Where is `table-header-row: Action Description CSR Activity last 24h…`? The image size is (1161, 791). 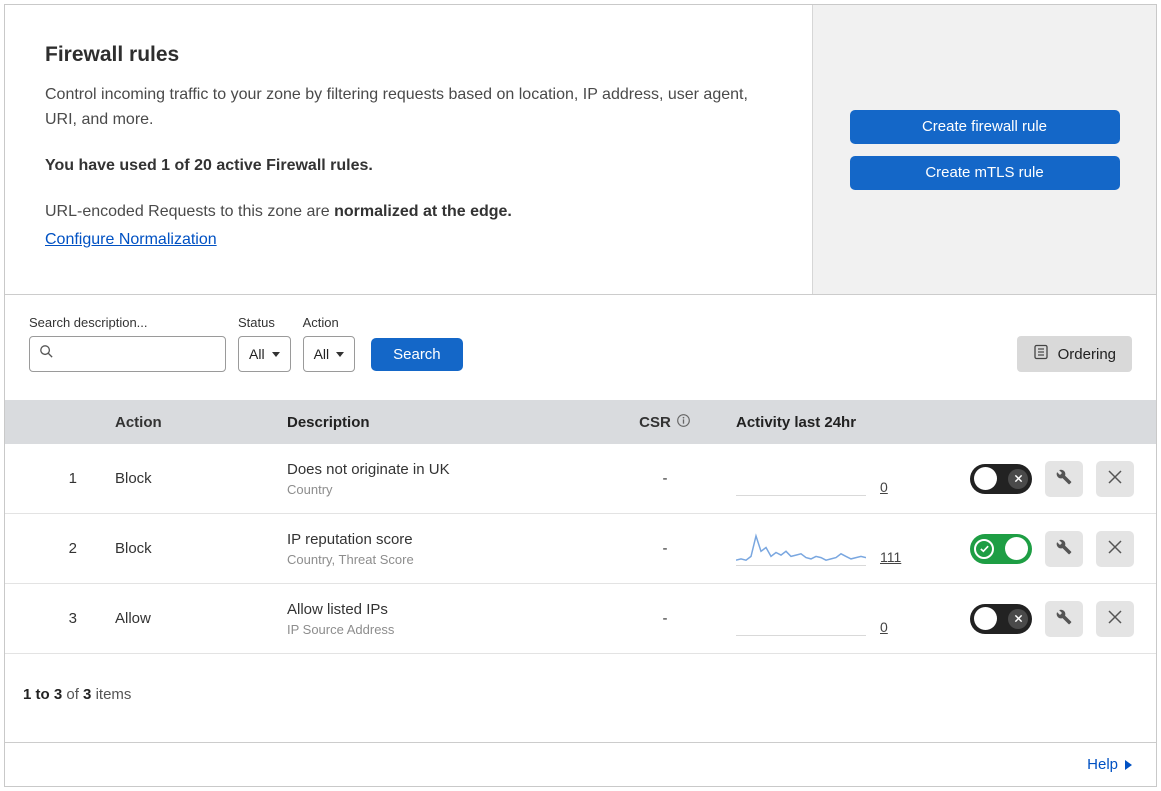
table-header-row: Action Description CSR Activity last 24h… is located at coordinates (580, 422).